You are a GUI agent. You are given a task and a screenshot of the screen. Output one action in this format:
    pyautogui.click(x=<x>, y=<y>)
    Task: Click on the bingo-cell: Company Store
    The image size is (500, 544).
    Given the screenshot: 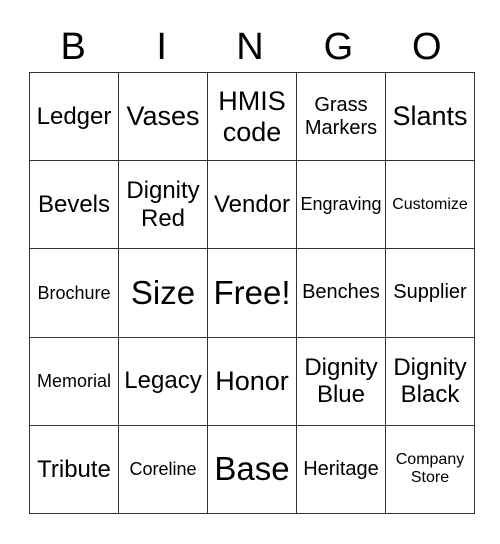 What is the action you would take?
    pyautogui.click(x=430, y=469)
    